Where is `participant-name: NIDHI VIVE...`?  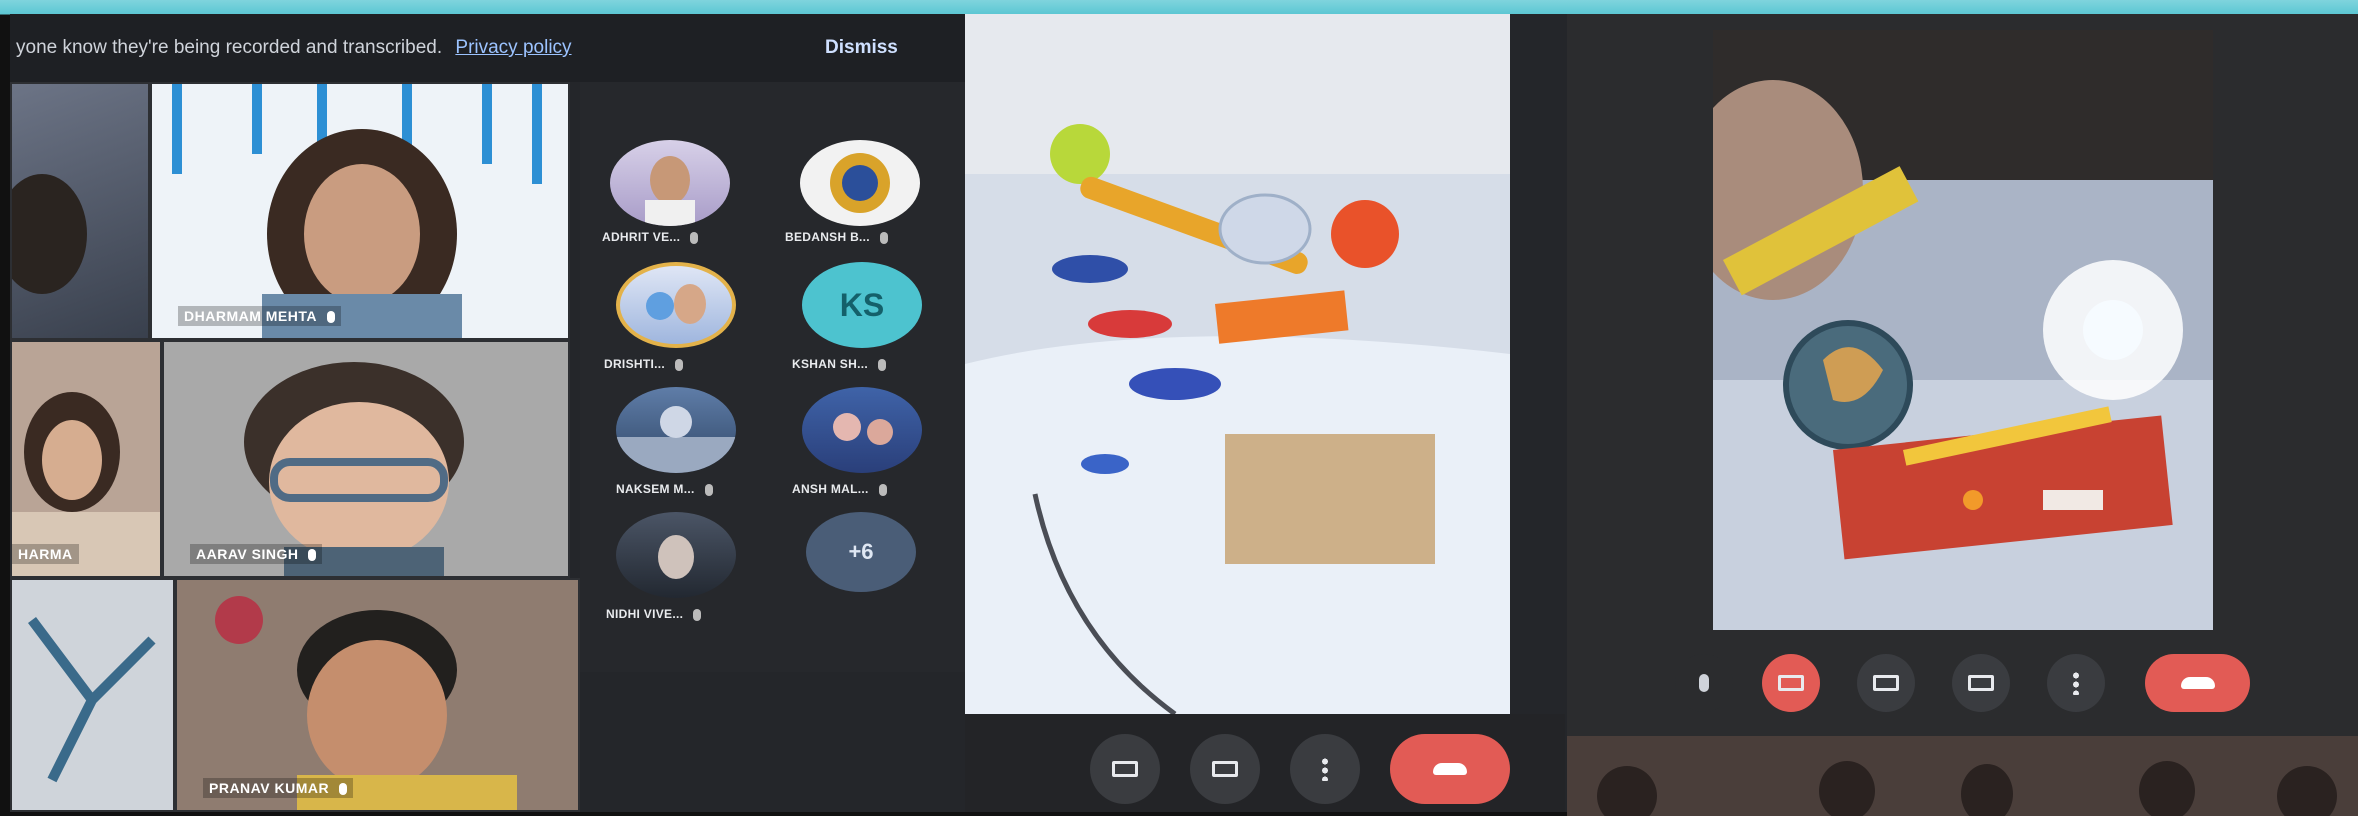
participant-name: NIDHI VIVE... is located at coordinates (654, 614).